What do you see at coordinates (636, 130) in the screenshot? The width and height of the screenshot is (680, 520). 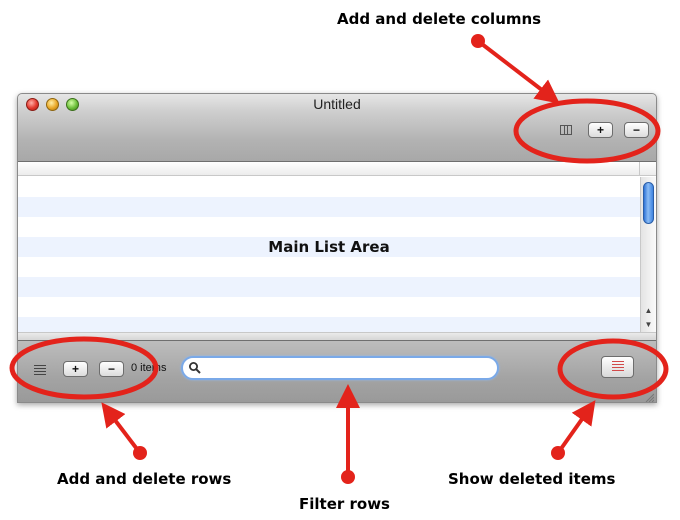 I see `delete-column-button: −` at bounding box center [636, 130].